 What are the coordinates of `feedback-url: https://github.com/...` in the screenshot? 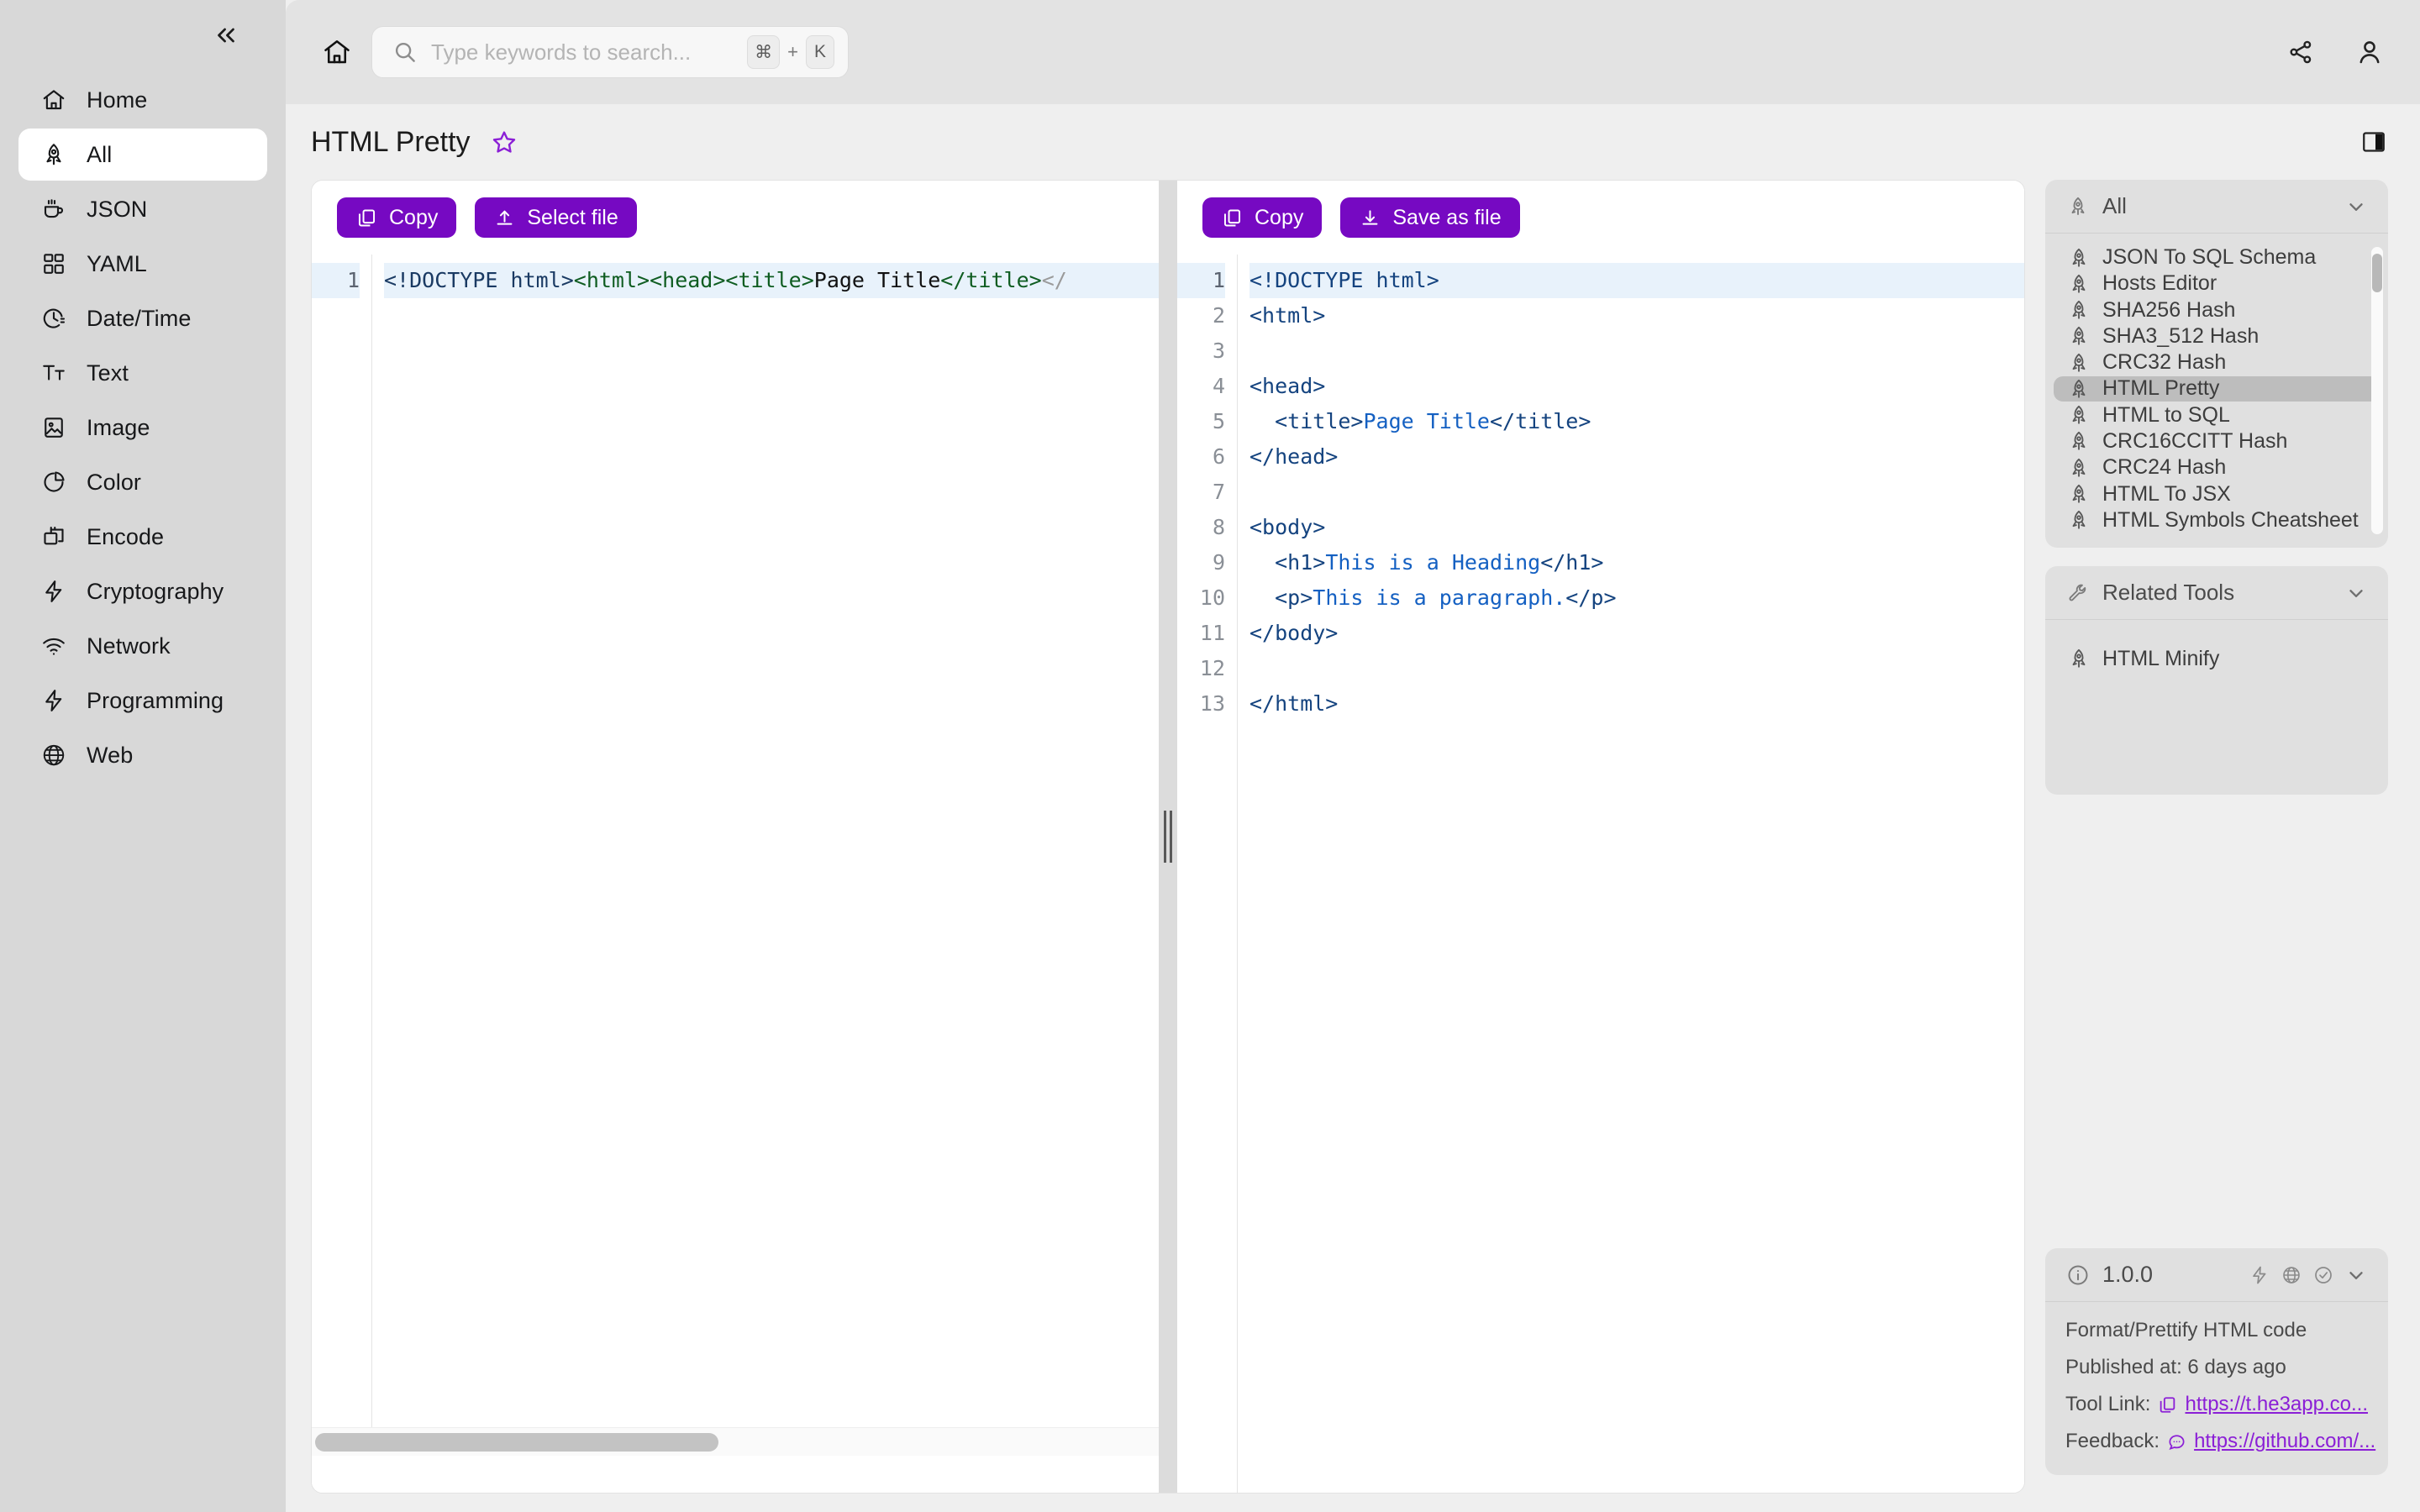 It's located at (2284, 1441).